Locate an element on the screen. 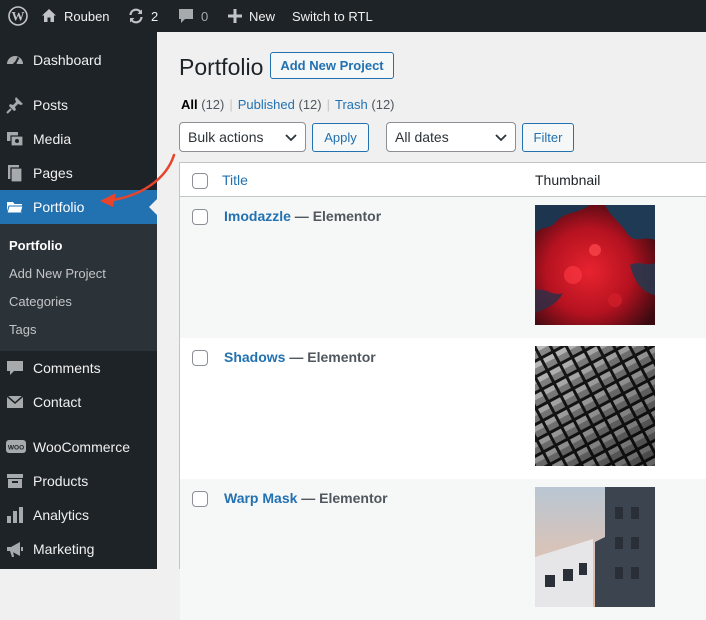 Image resolution: width=706 pixels, height=620 pixels. select-all-checkbox is located at coordinates (200, 181).